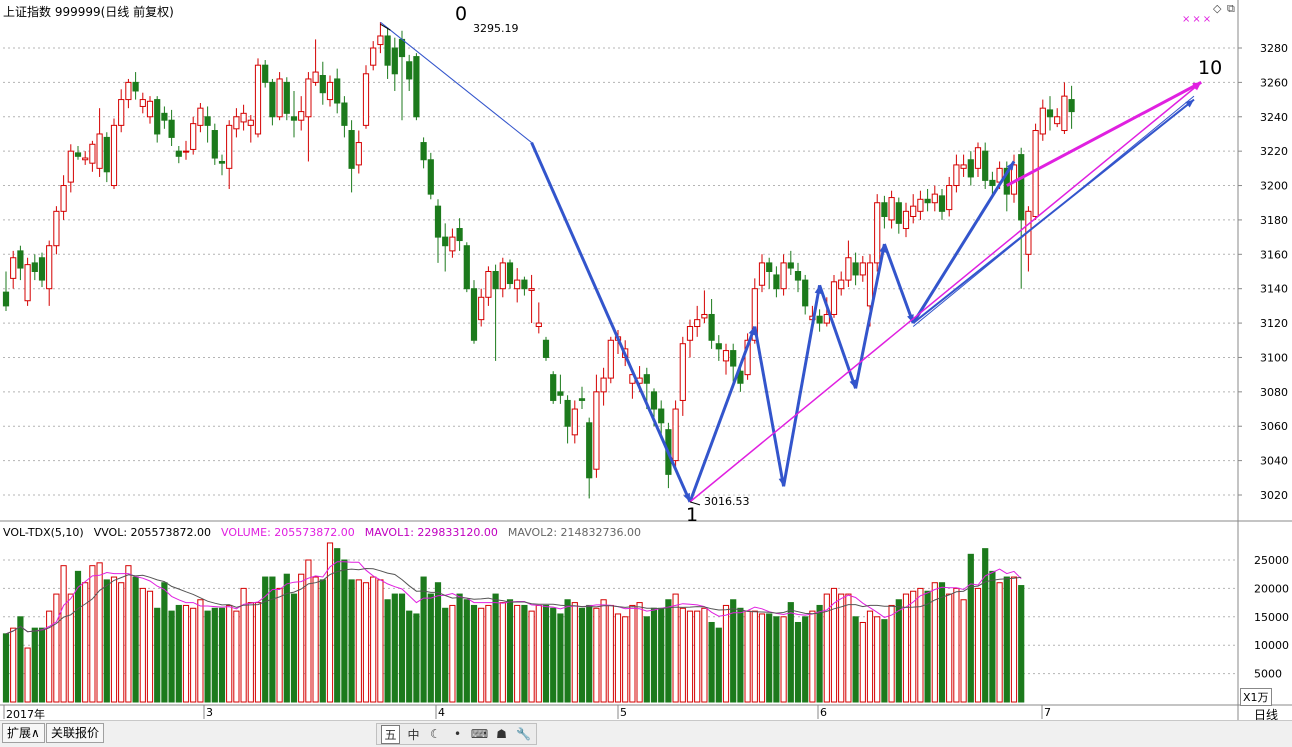  What do you see at coordinates (1271, 560) in the screenshot?
I see `volume-tick-label: 25000` at bounding box center [1271, 560].